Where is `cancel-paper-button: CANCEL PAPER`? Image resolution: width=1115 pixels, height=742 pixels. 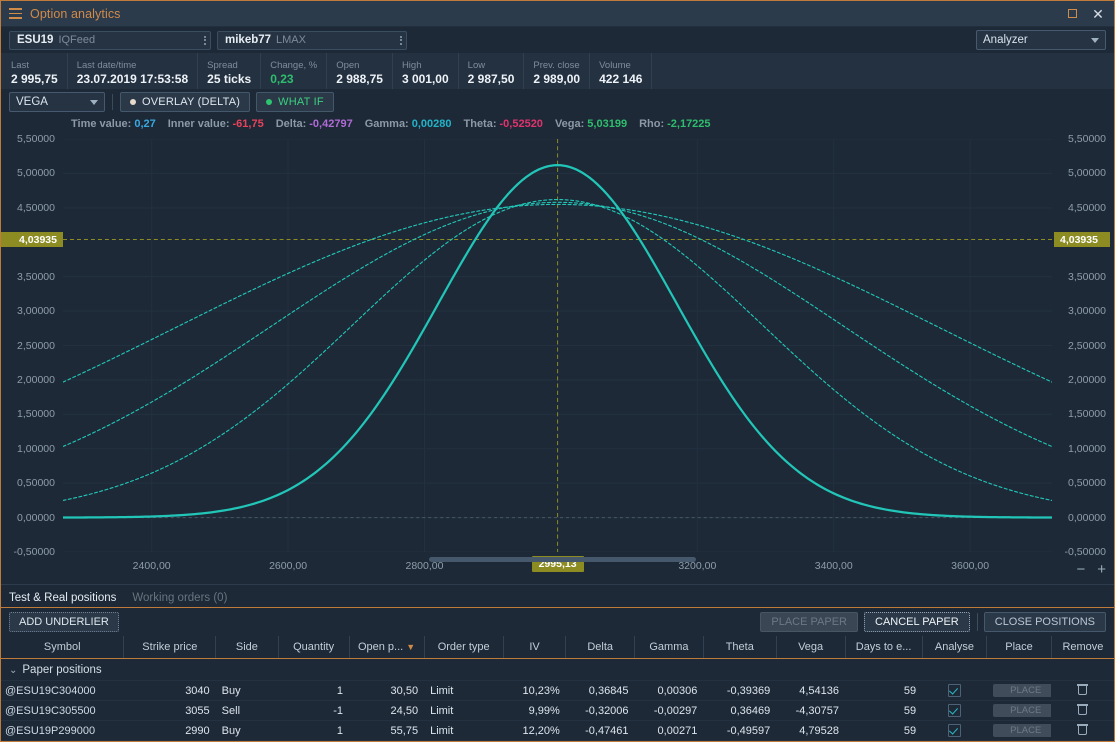 cancel-paper-button: CANCEL PAPER is located at coordinates (917, 622).